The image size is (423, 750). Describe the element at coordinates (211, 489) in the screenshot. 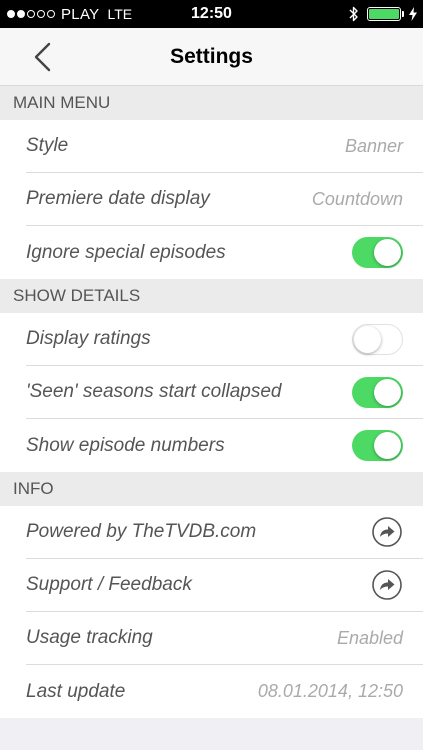

I see `section-header-info: INFO` at that location.